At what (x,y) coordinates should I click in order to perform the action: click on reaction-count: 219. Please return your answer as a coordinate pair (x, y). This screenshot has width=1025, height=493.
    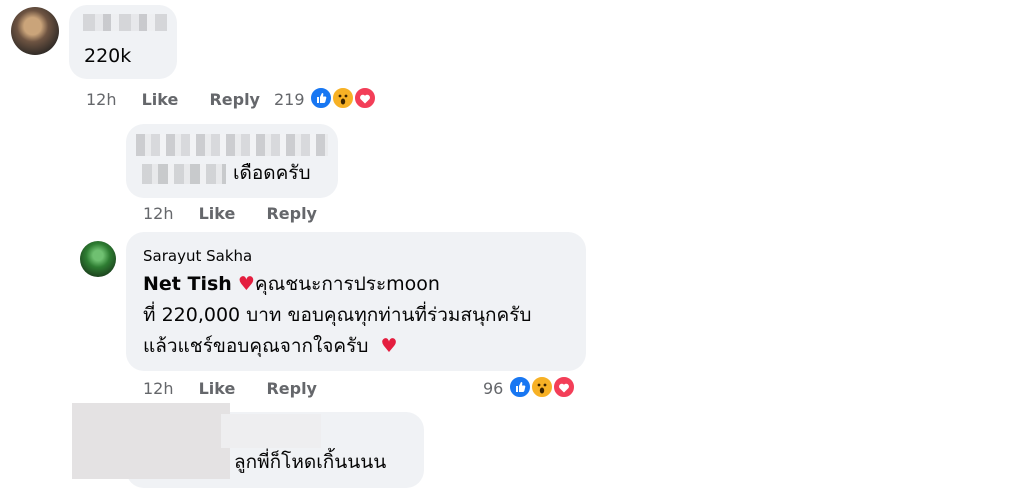
    Looking at the image, I should click on (289, 99).